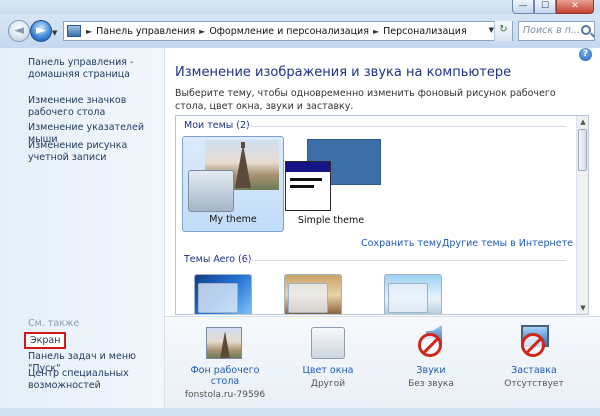 Image resolution: width=600 pixels, height=416 pixels. What do you see at coordinates (145, 31) in the screenshot?
I see `breadcrumb-control-panel: Панель управления` at bounding box center [145, 31].